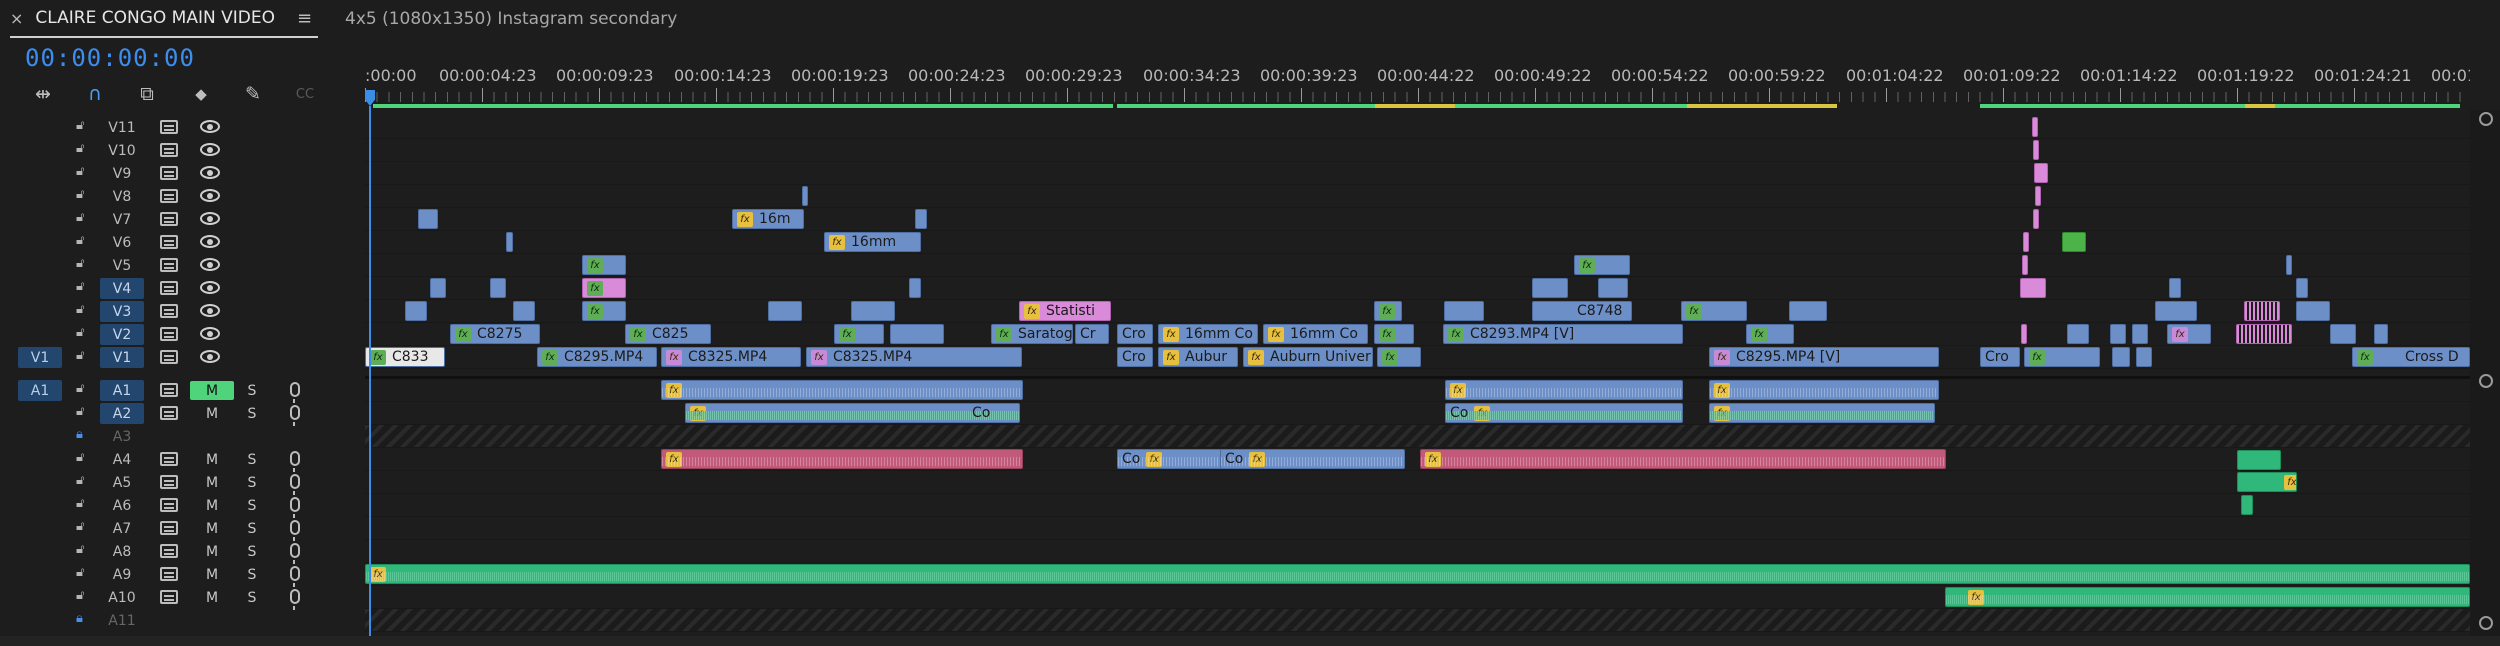 This screenshot has height=646, width=2500. What do you see at coordinates (253, 94) in the screenshot?
I see `wrench-icon: ✎` at bounding box center [253, 94].